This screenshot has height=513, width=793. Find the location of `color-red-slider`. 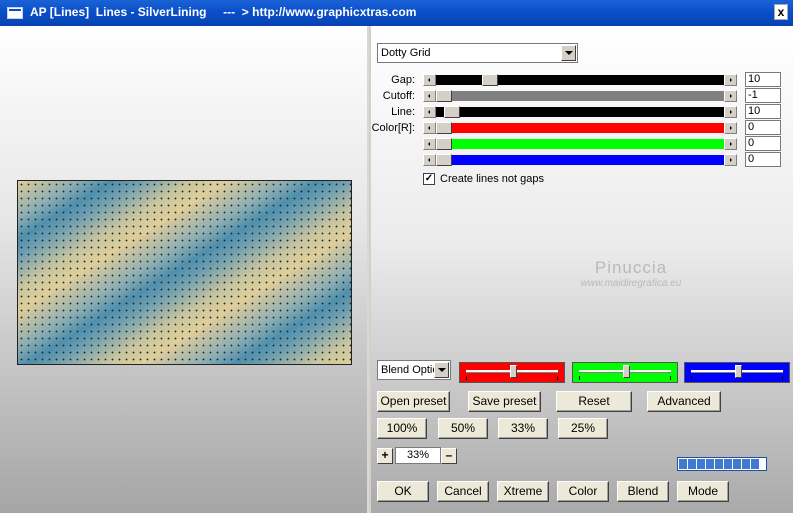

color-red-slider is located at coordinates (580, 128).